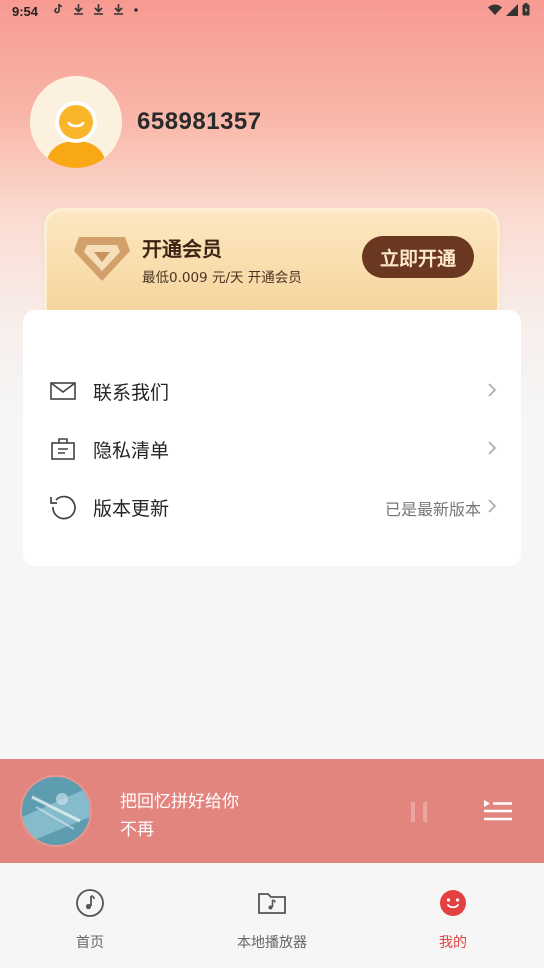 The height and width of the screenshot is (968, 544). I want to click on song-title: 把回忆拼好给你, so click(179, 802).